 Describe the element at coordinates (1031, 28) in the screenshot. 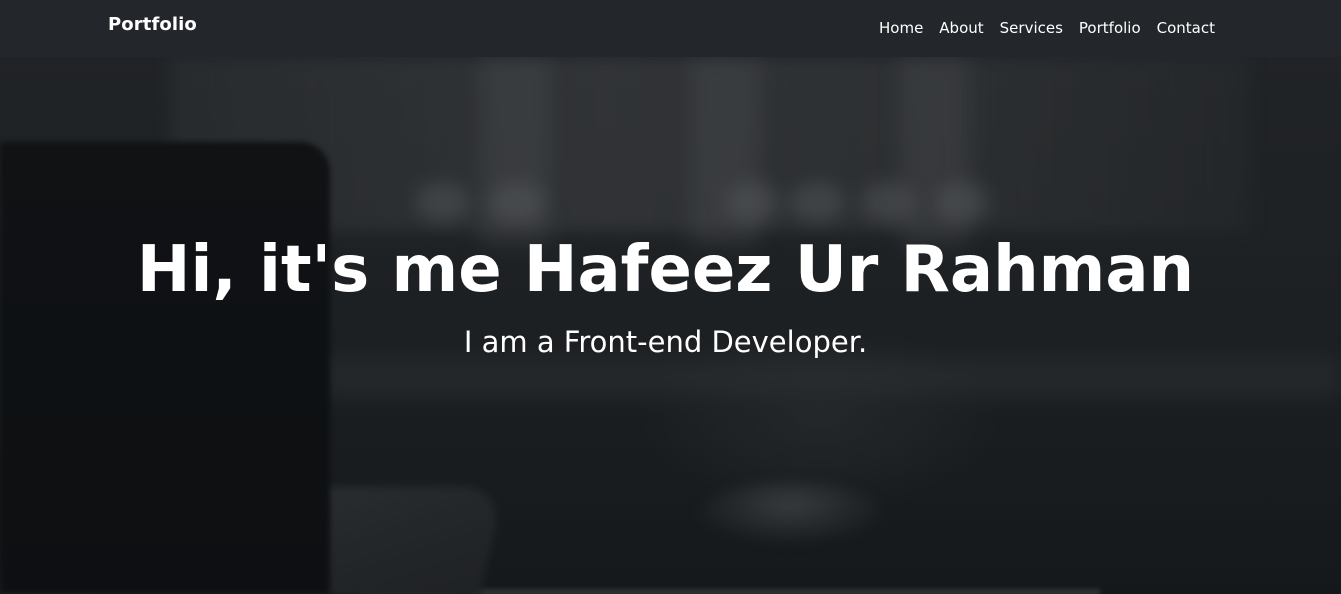

I see `nav-link-services: Services` at that location.